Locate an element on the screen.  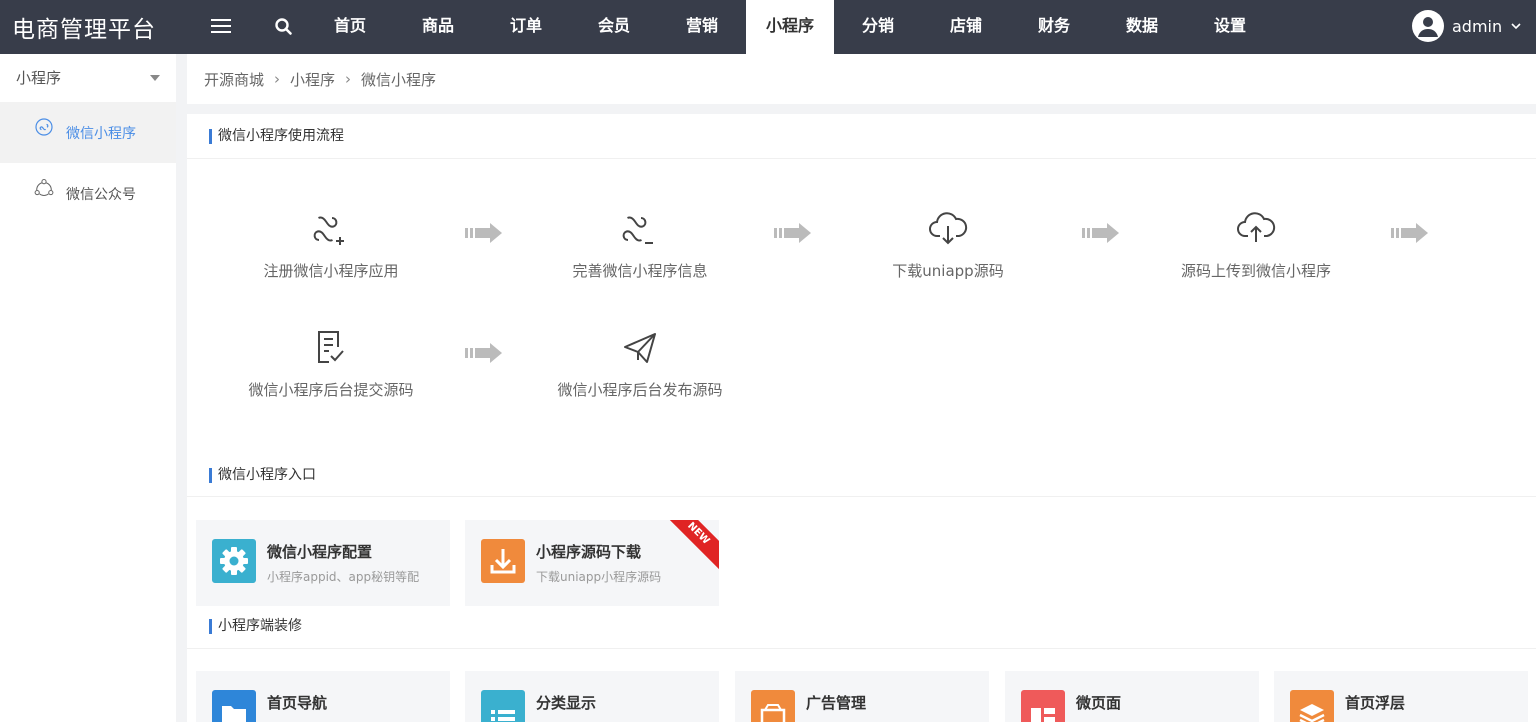
card-category-display: 分类显示 is located at coordinates (592, 696).